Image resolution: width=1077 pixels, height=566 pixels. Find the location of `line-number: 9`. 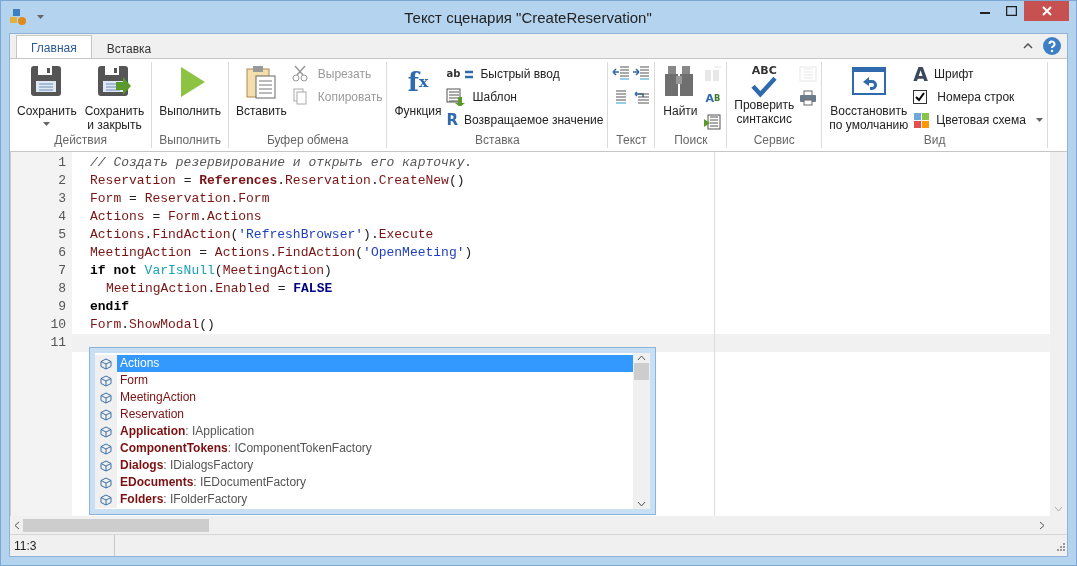

line-number: 9 is located at coordinates (62, 307).